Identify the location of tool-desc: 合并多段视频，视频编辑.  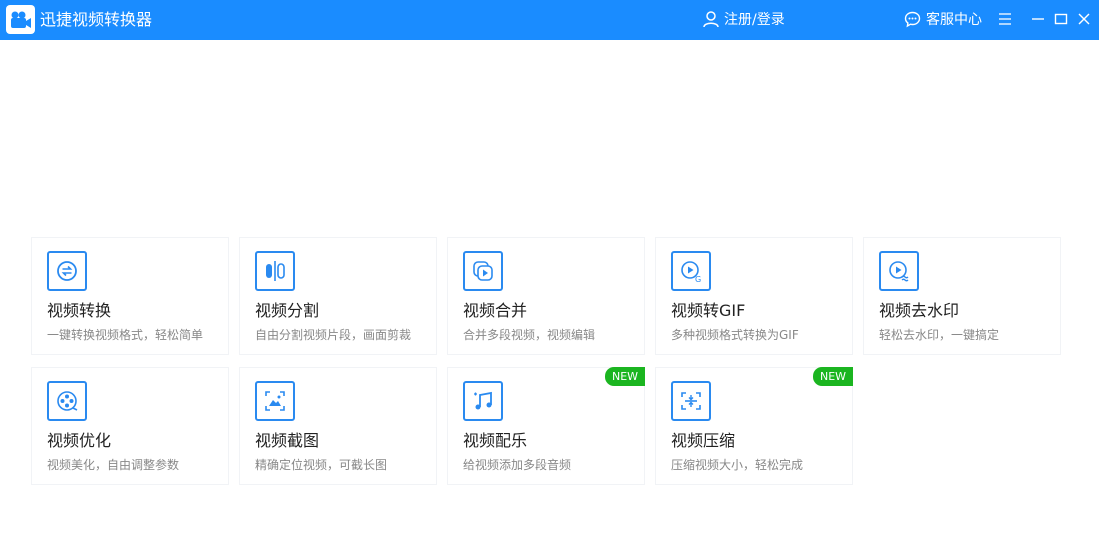
(529, 335).